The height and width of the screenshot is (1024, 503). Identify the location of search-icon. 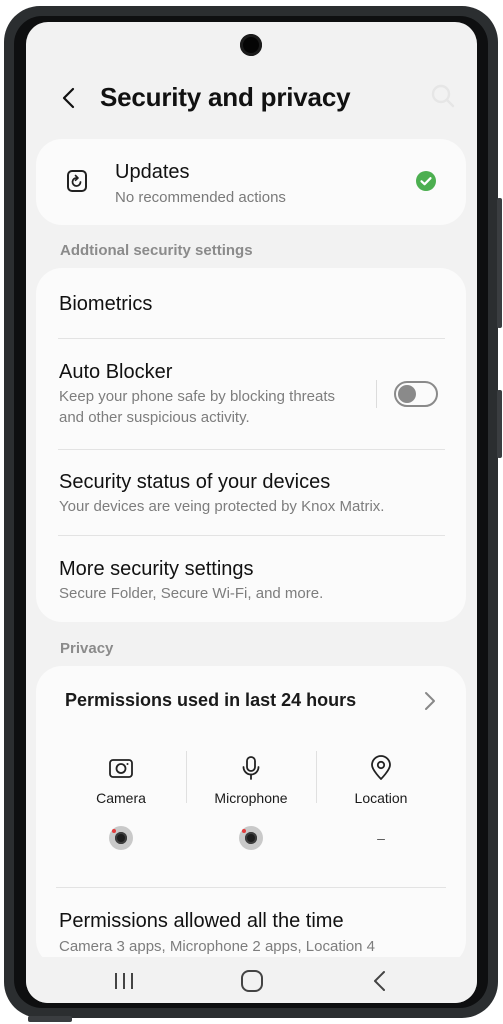
(443, 96).